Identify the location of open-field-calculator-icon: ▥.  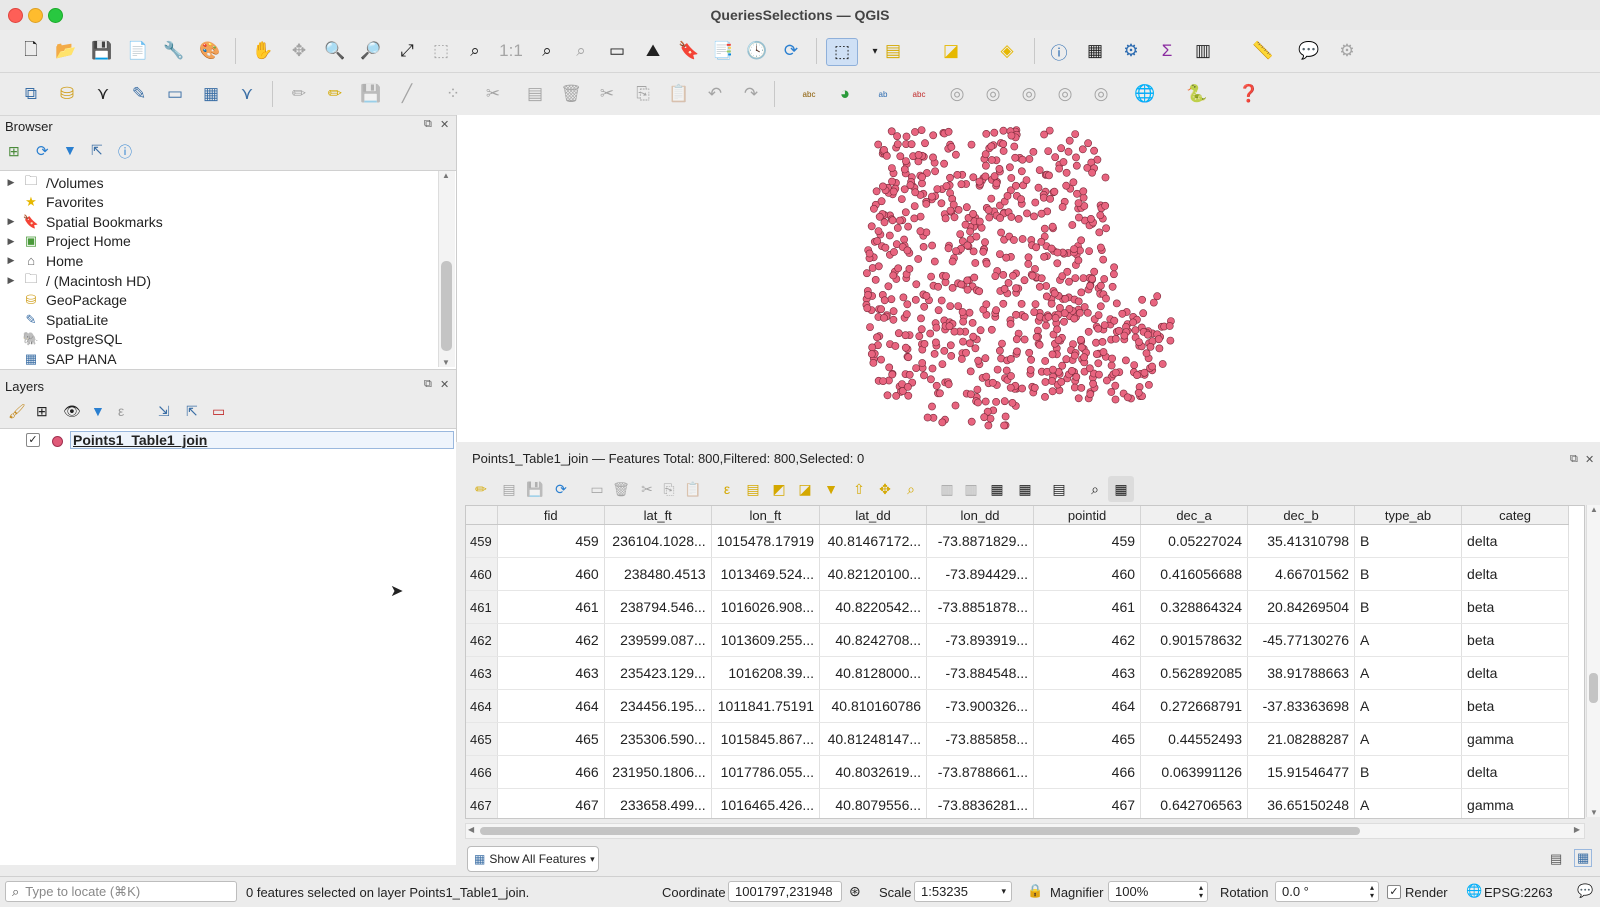
(1203, 51).